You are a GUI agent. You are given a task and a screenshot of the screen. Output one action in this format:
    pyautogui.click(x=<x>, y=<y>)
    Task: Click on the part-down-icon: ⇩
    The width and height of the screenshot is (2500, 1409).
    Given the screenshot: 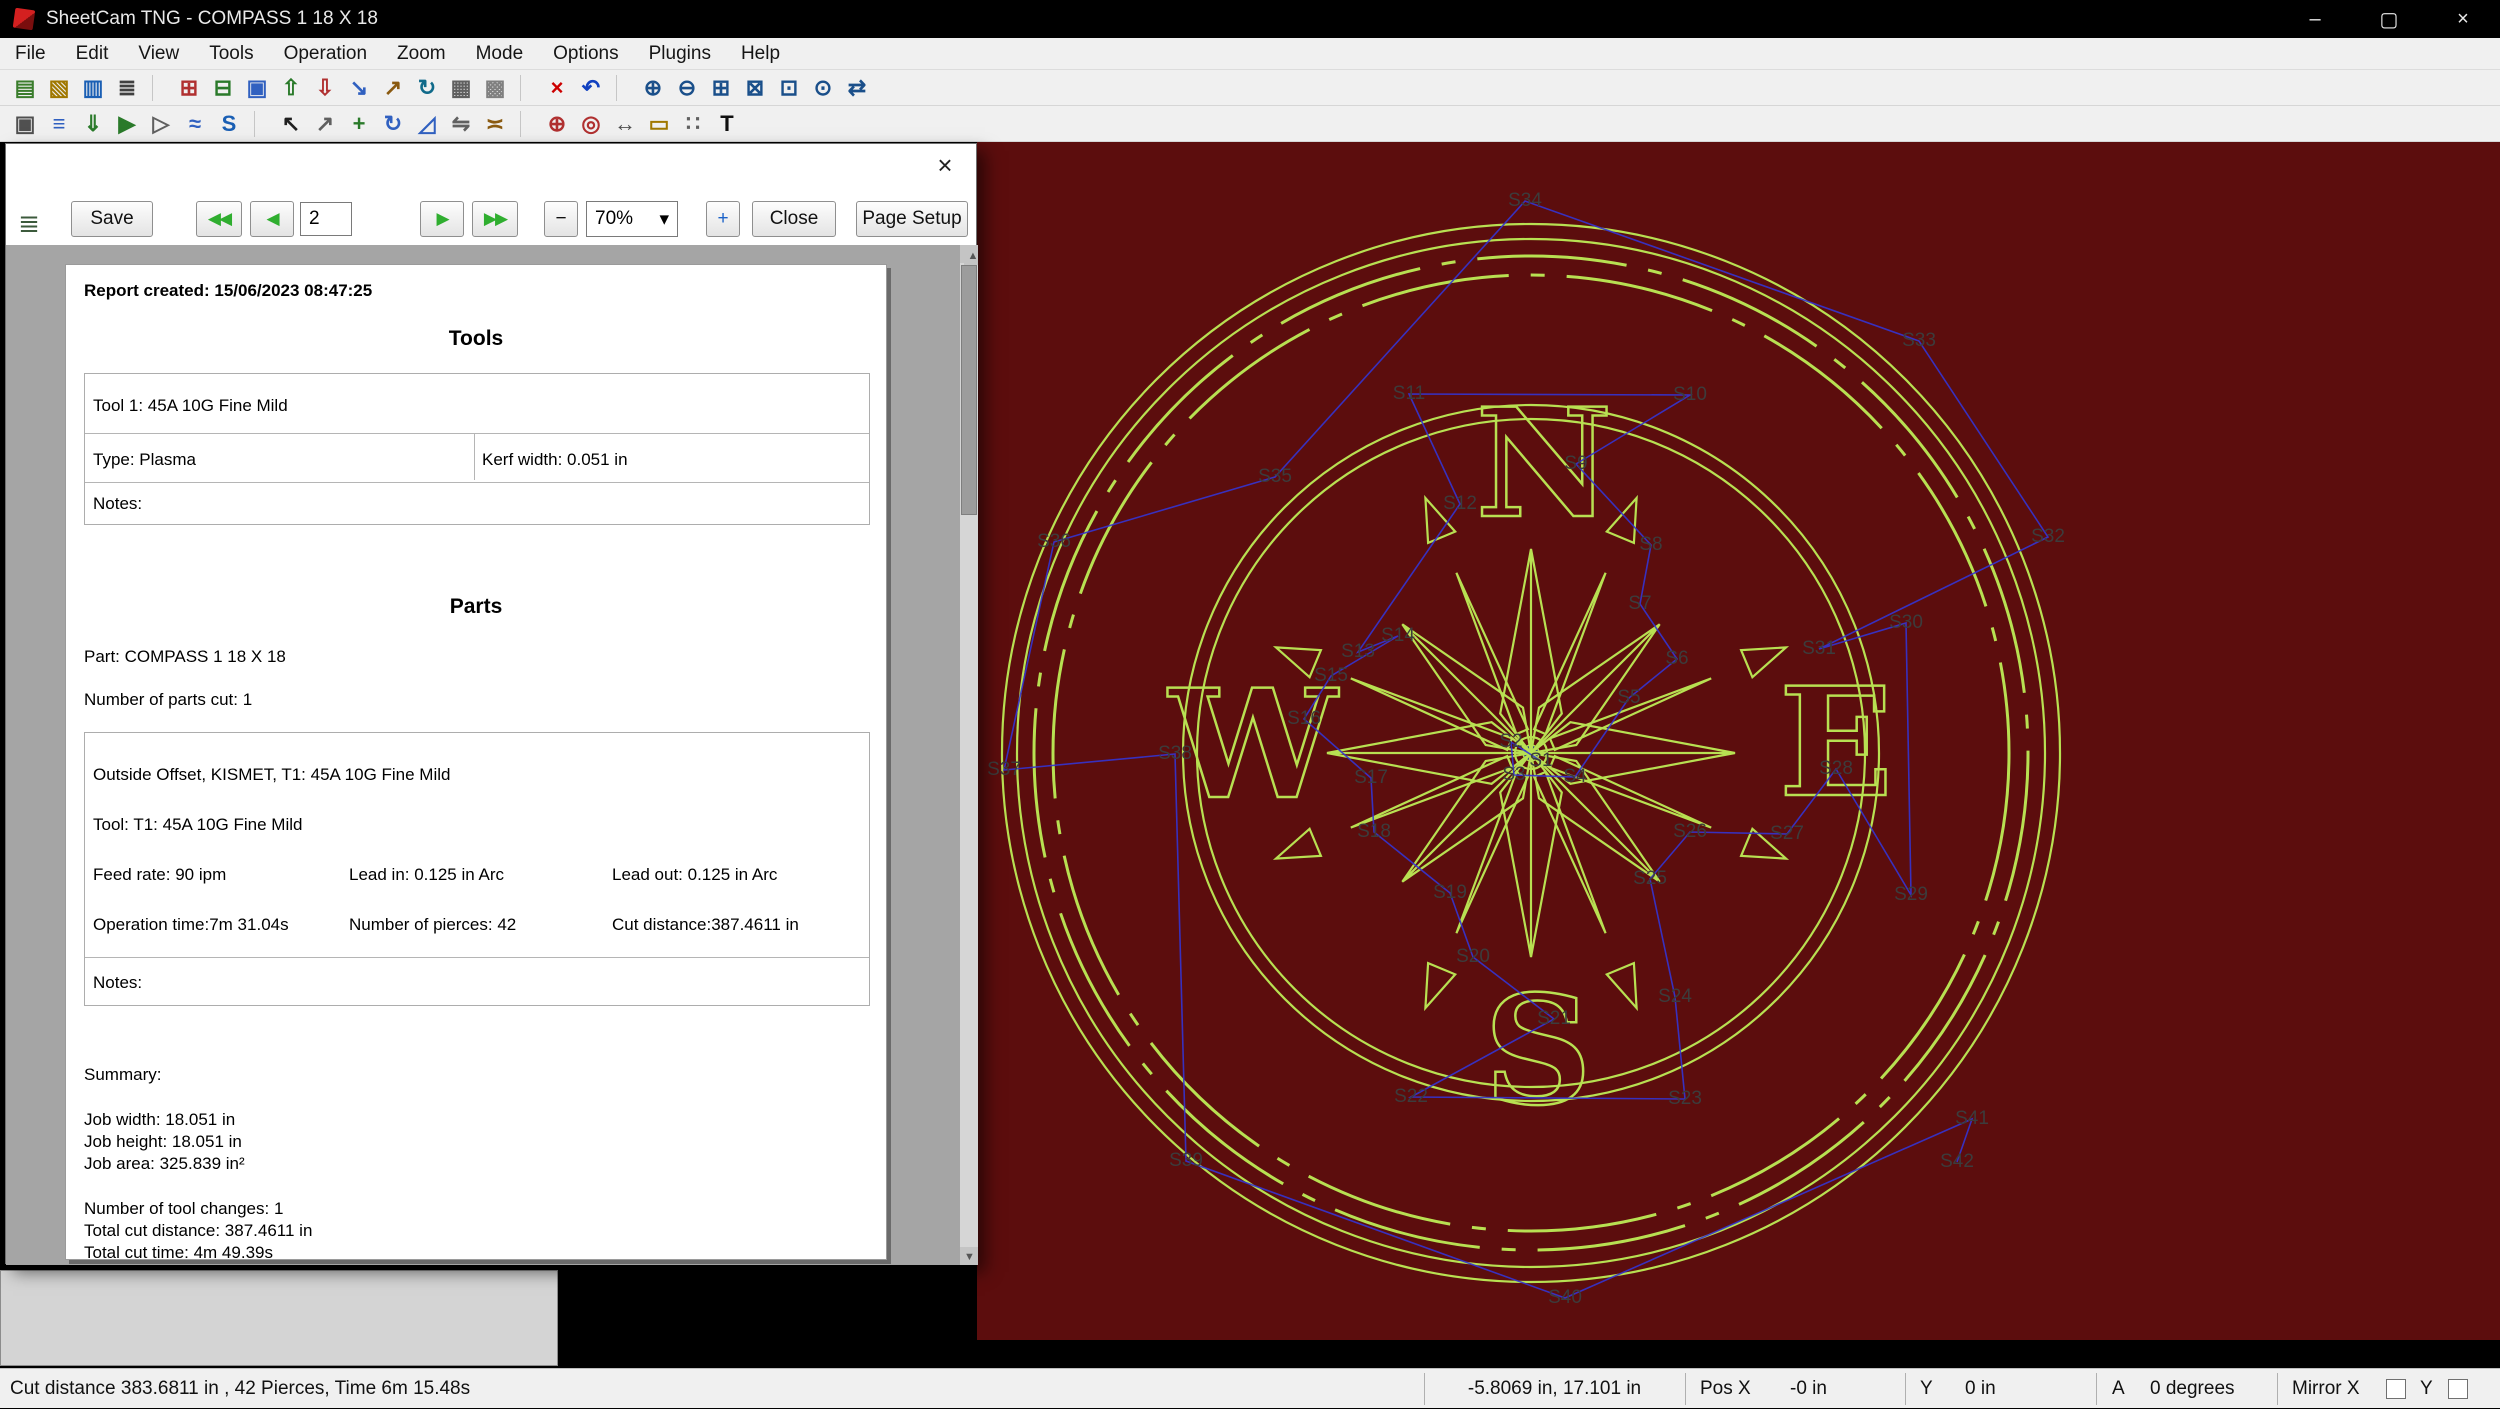 What is the action you would take?
    pyautogui.click(x=325, y=88)
    